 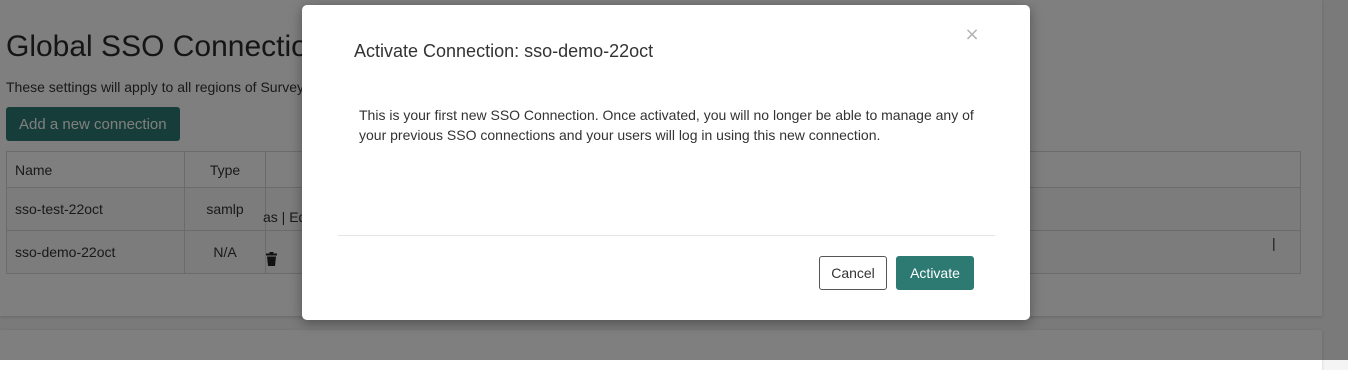 I want to click on modal-divider, so click(x=666, y=235).